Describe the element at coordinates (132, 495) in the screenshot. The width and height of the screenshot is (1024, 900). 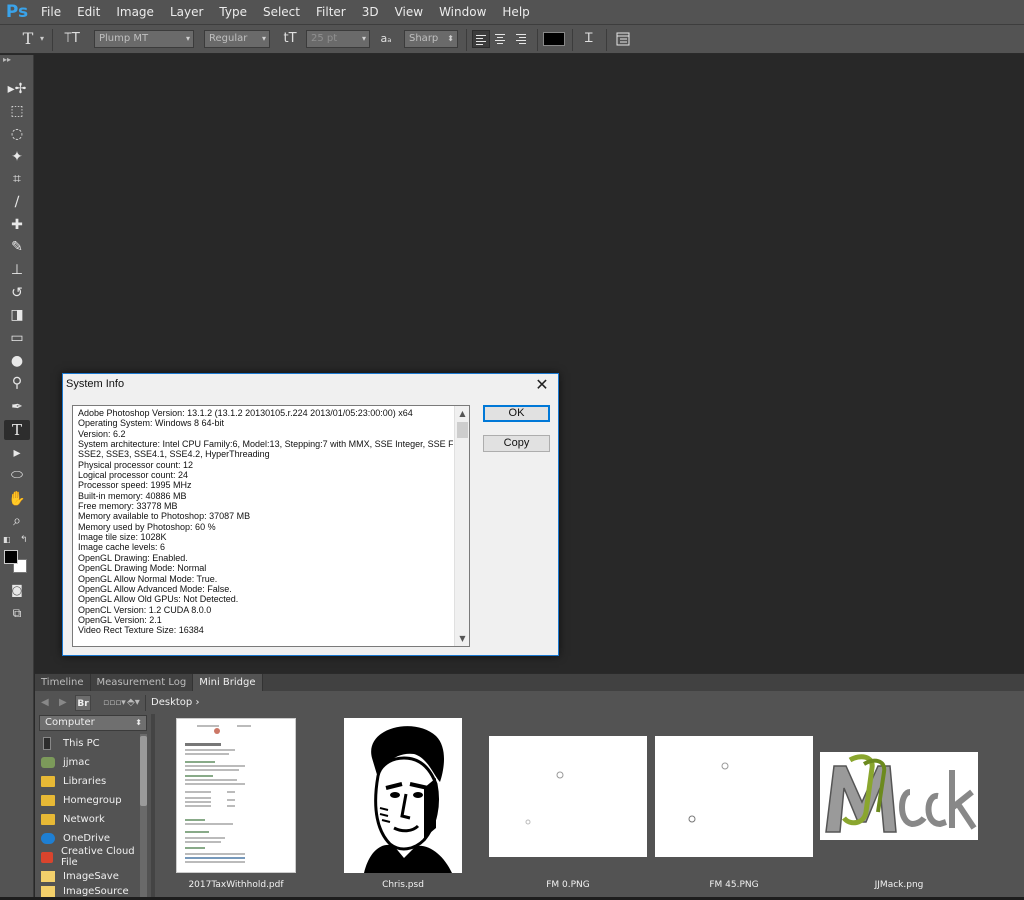
I see `system-info-line: Built-in memory: 40886 MB` at that location.